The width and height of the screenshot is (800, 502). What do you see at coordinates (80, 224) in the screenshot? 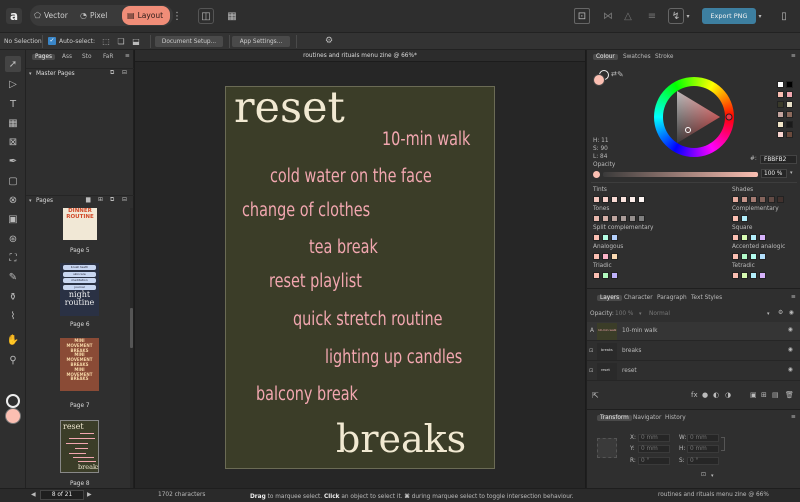
I see `page-thumbnail-5: DINNER ROUTINE` at bounding box center [80, 224].